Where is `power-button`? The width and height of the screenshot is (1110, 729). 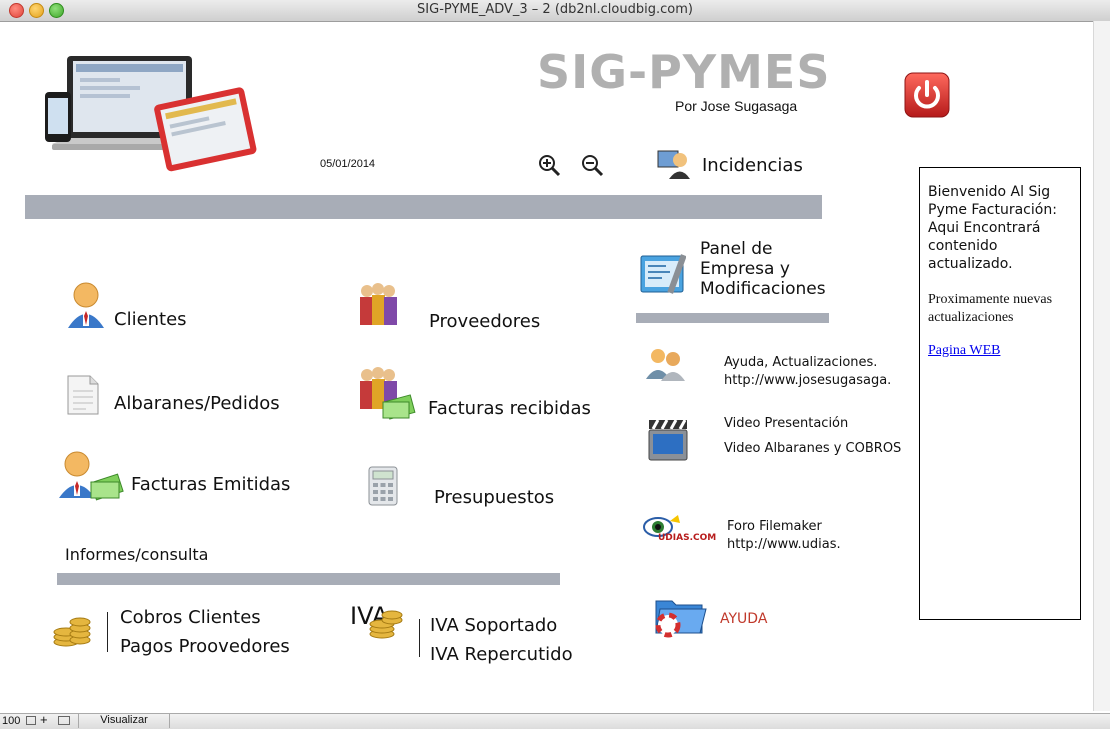 power-button is located at coordinates (927, 95).